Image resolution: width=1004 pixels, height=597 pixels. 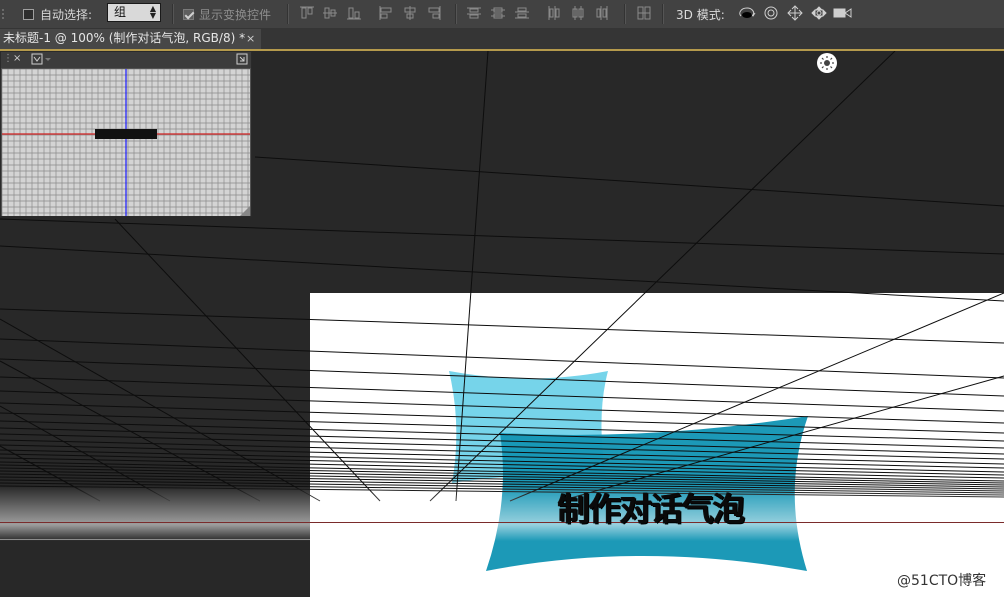 What do you see at coordinates (17, 58) in the screenshot?
I see `close-panel-icon: ×` at bounding box center [17, 58].